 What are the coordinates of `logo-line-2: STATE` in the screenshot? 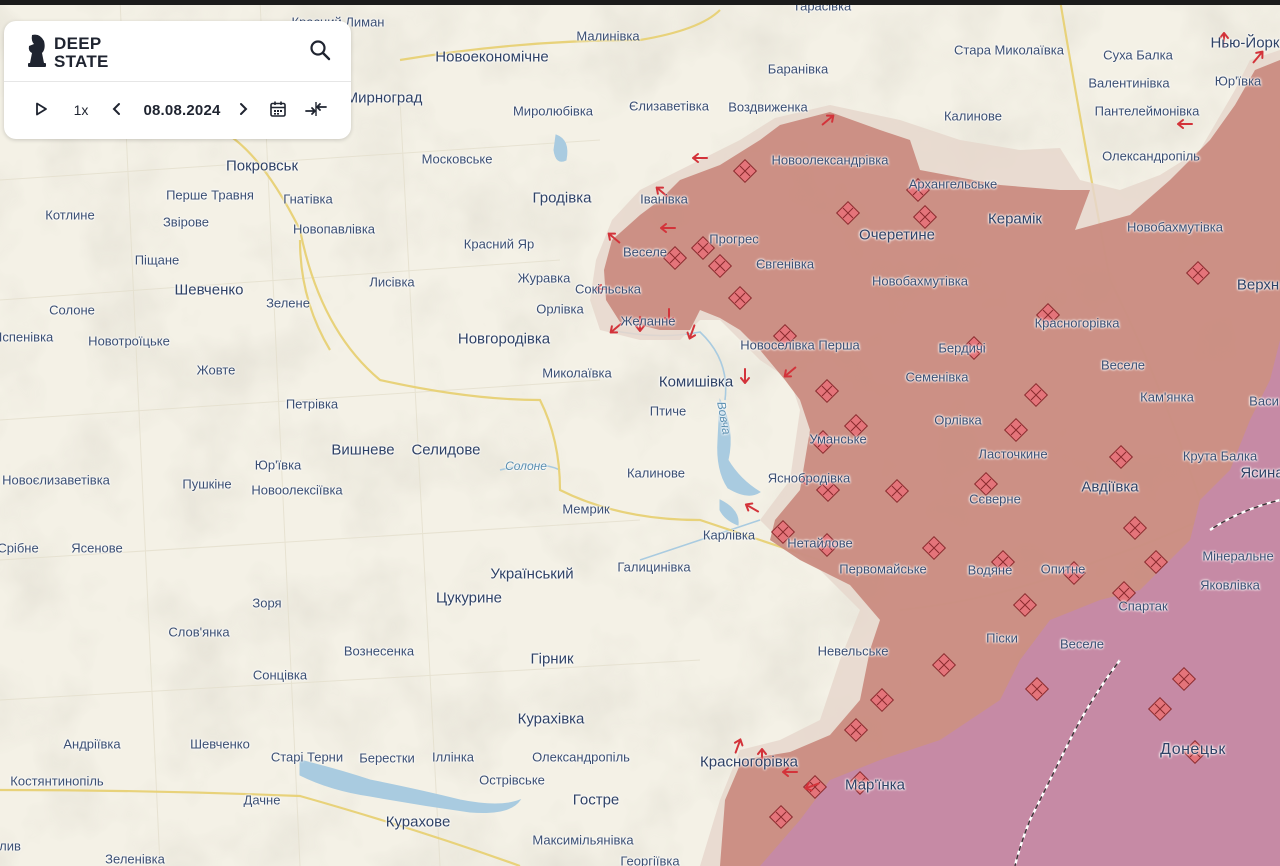 It's located at (81, 61).